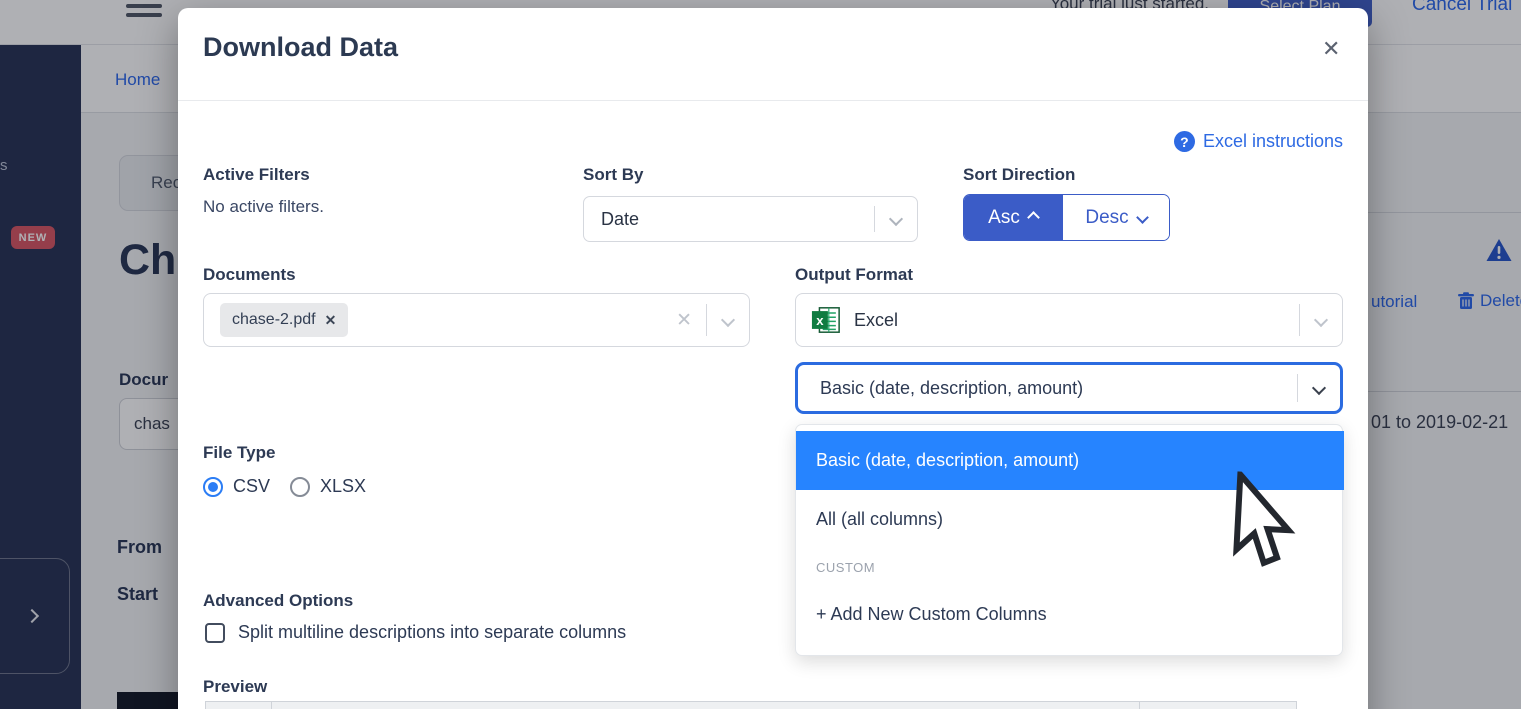 This screenshot has width=1521, height=709. Describe the element at coordinates (1033, 217) in the screenshot. I see `chevron-up-icon` at that location.